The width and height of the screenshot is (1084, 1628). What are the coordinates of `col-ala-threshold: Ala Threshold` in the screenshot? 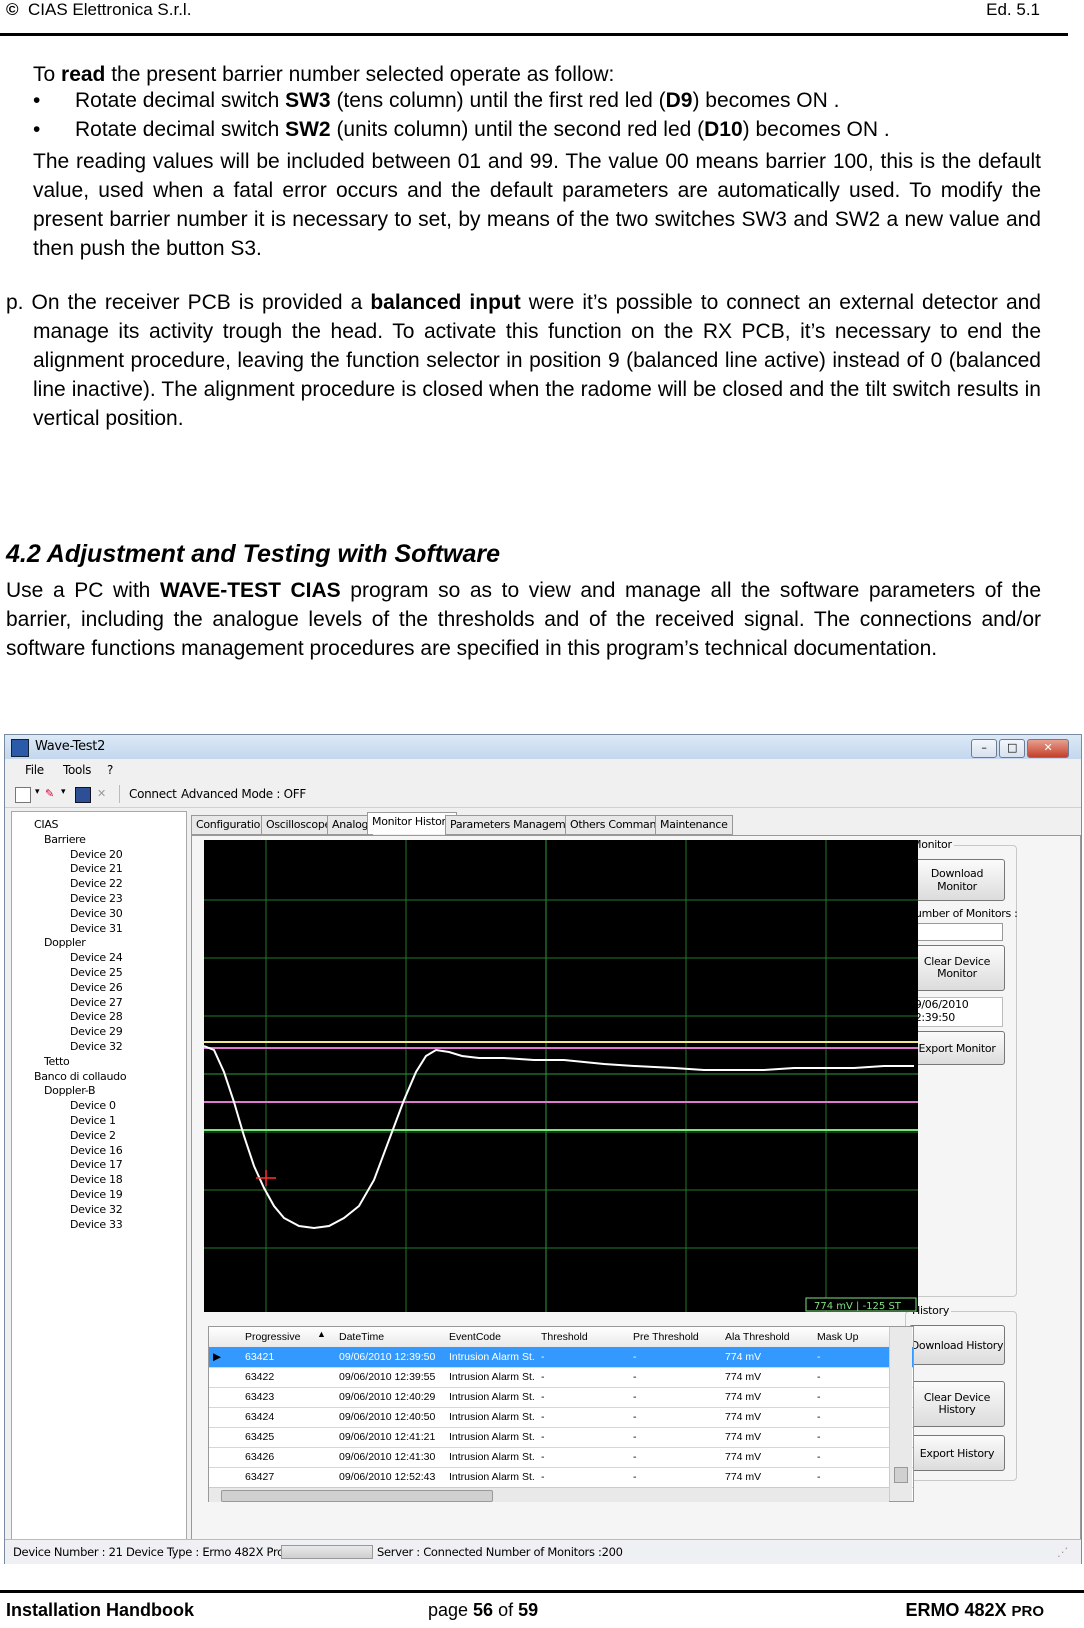 It's located at (757, 1337).